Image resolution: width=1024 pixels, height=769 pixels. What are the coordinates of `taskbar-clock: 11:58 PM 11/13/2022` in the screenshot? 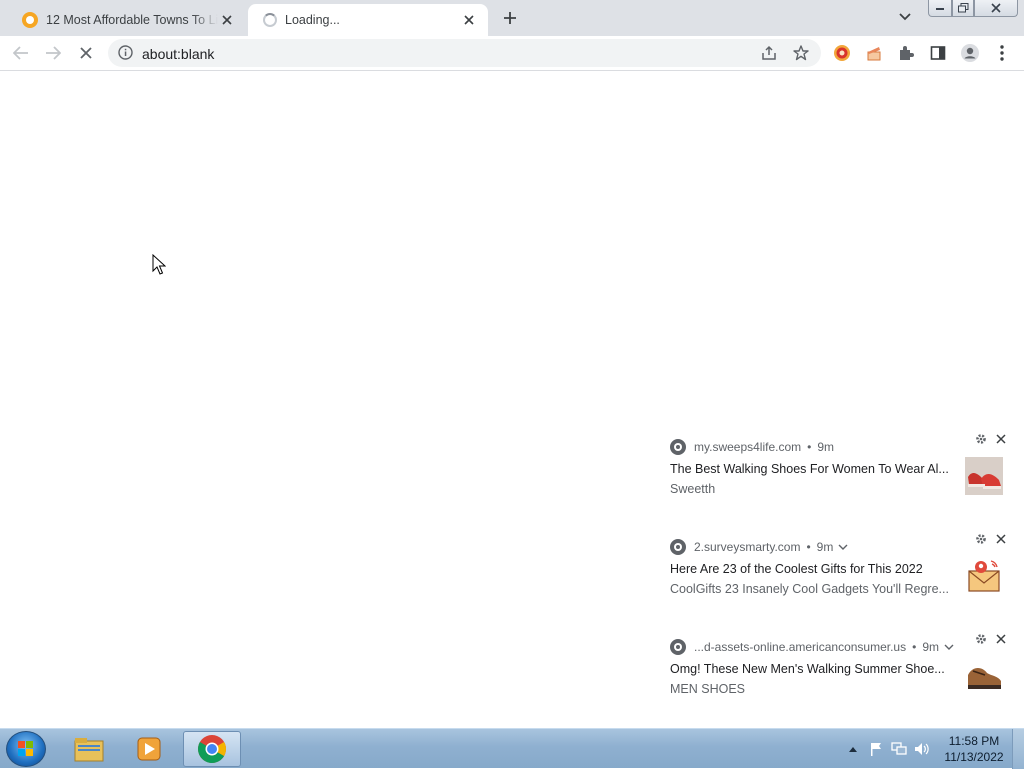 It's located at (974, 749).